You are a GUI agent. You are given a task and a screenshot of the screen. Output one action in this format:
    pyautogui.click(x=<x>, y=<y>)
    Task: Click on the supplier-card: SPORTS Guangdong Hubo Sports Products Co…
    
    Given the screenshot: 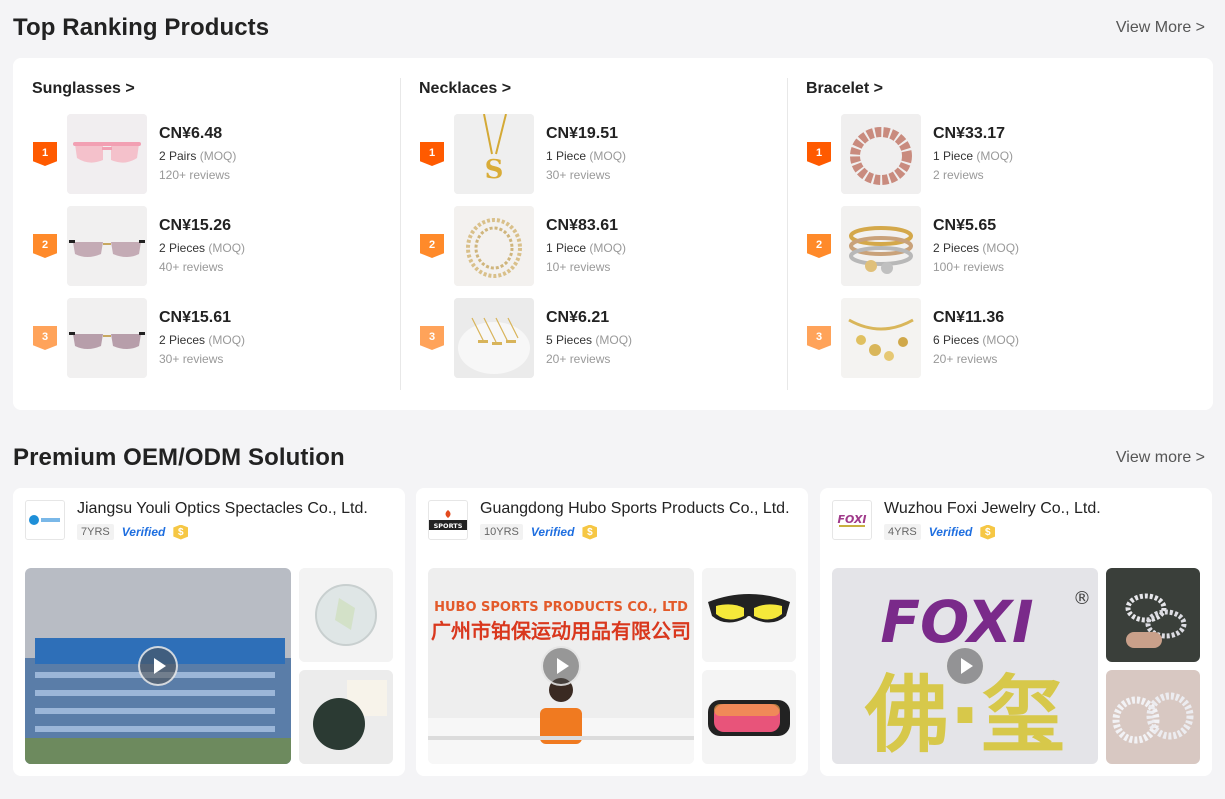 What is the action you would take?
    pyautogui.click(x=612, y=632)
    